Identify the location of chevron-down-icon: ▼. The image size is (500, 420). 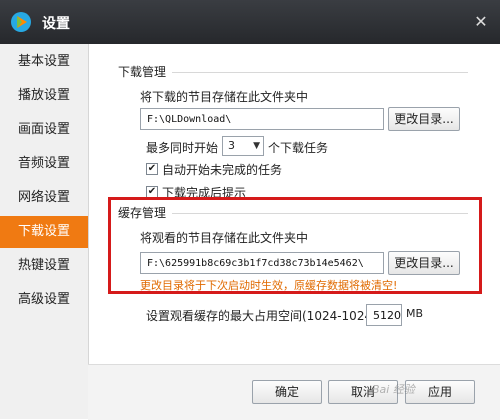
(256, 146).